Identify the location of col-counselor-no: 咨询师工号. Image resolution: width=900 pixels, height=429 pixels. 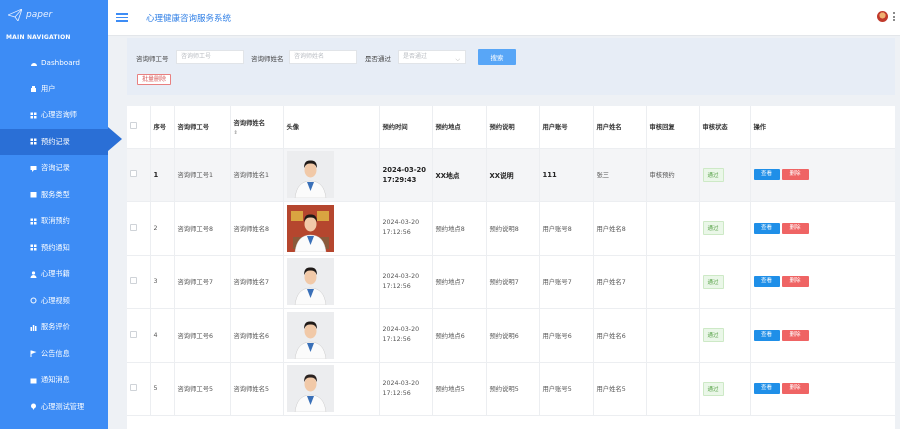
(202, 127).